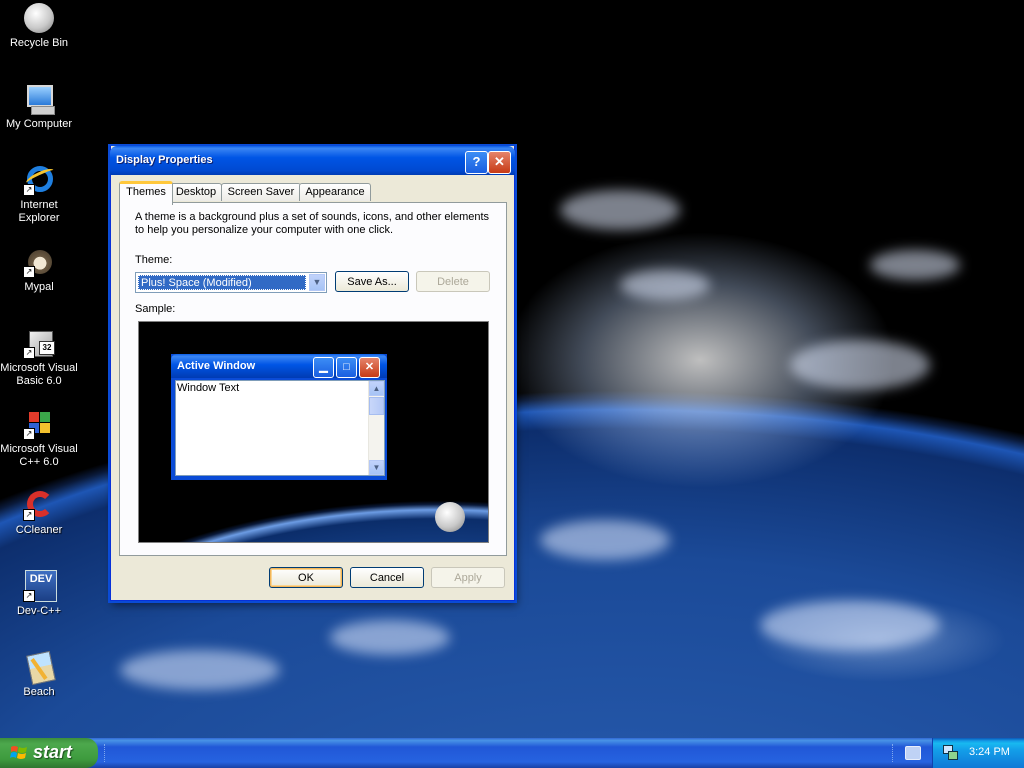 This screenshot has height=768, width=1024. What do you see at coordinates (376, 388) in the screenshot?
I see `scroll-up-icon: ▲` at bounding box center [376, 388].